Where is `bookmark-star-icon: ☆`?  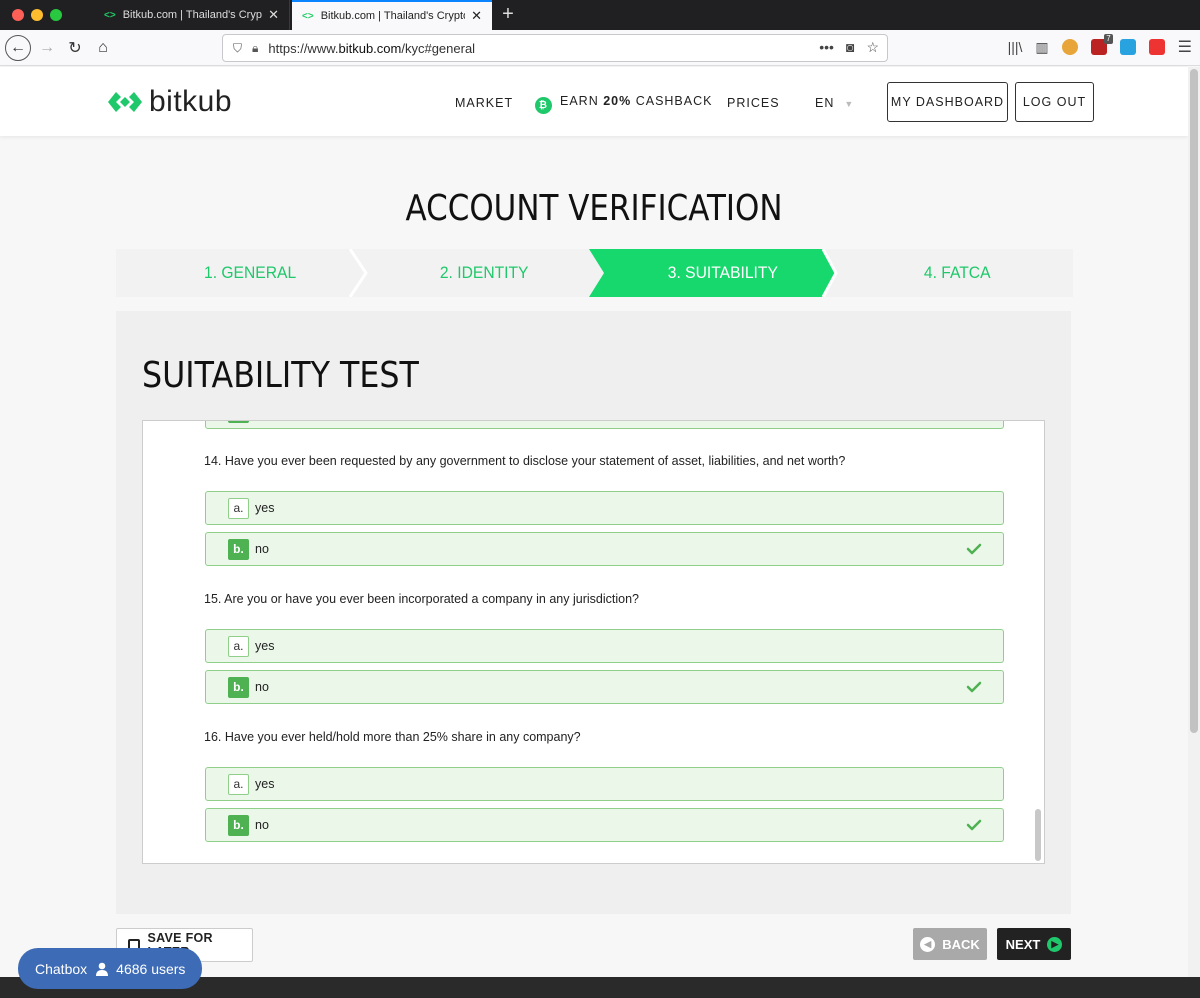 bookmark-star-icon: ☆ is located at coordinates (872, 47).